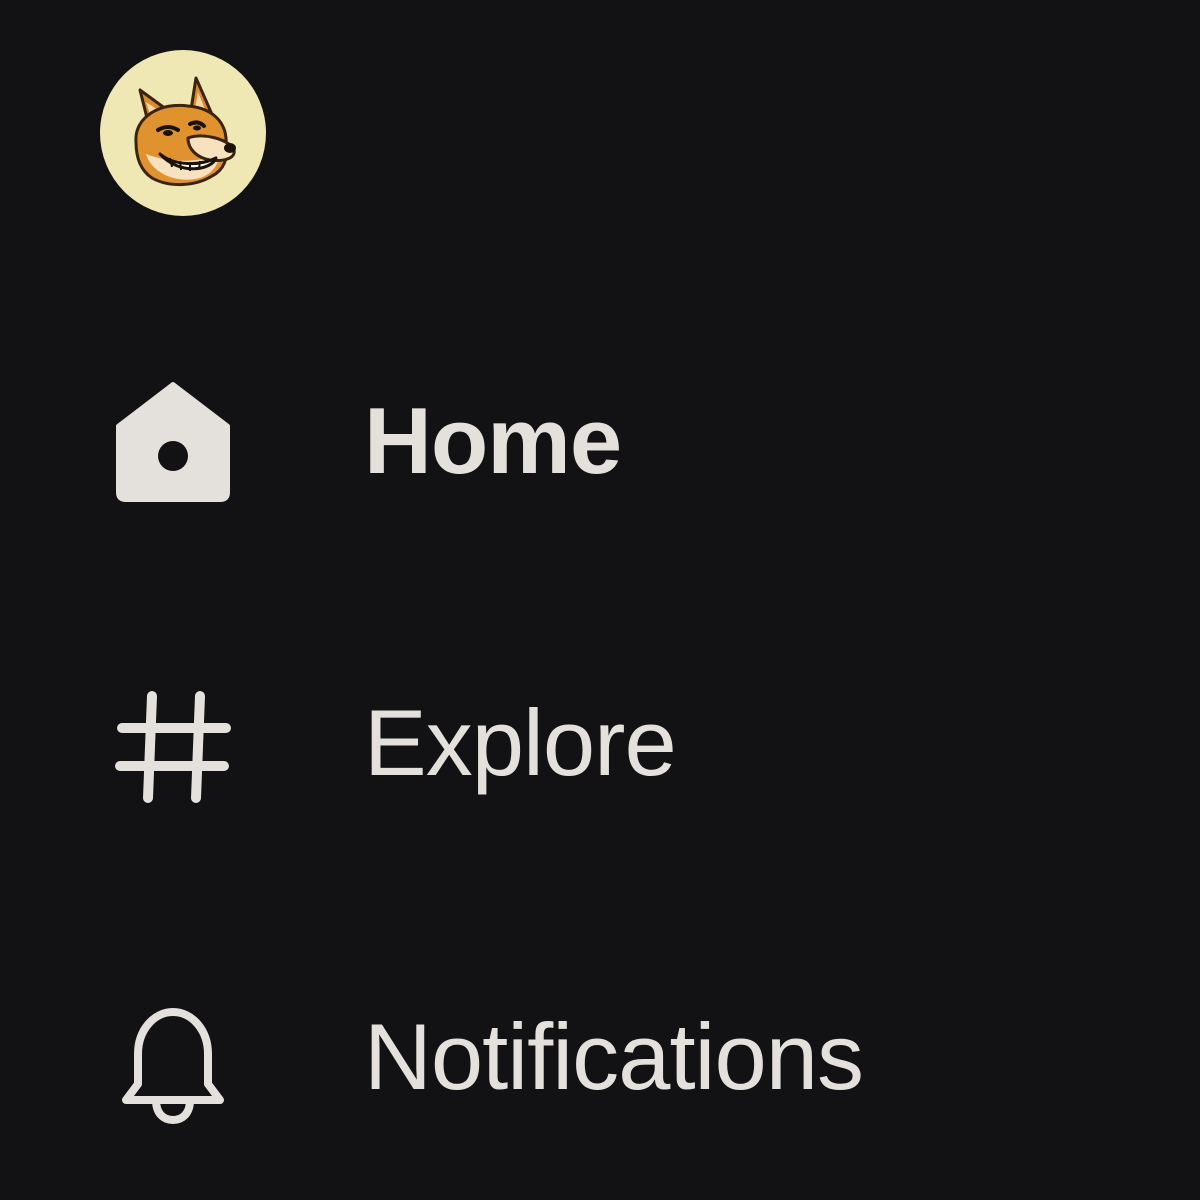 Image resolution: width=1200 pixels, height=1200 pixels. I want to click on hashtag-icon, so click(173, 747).